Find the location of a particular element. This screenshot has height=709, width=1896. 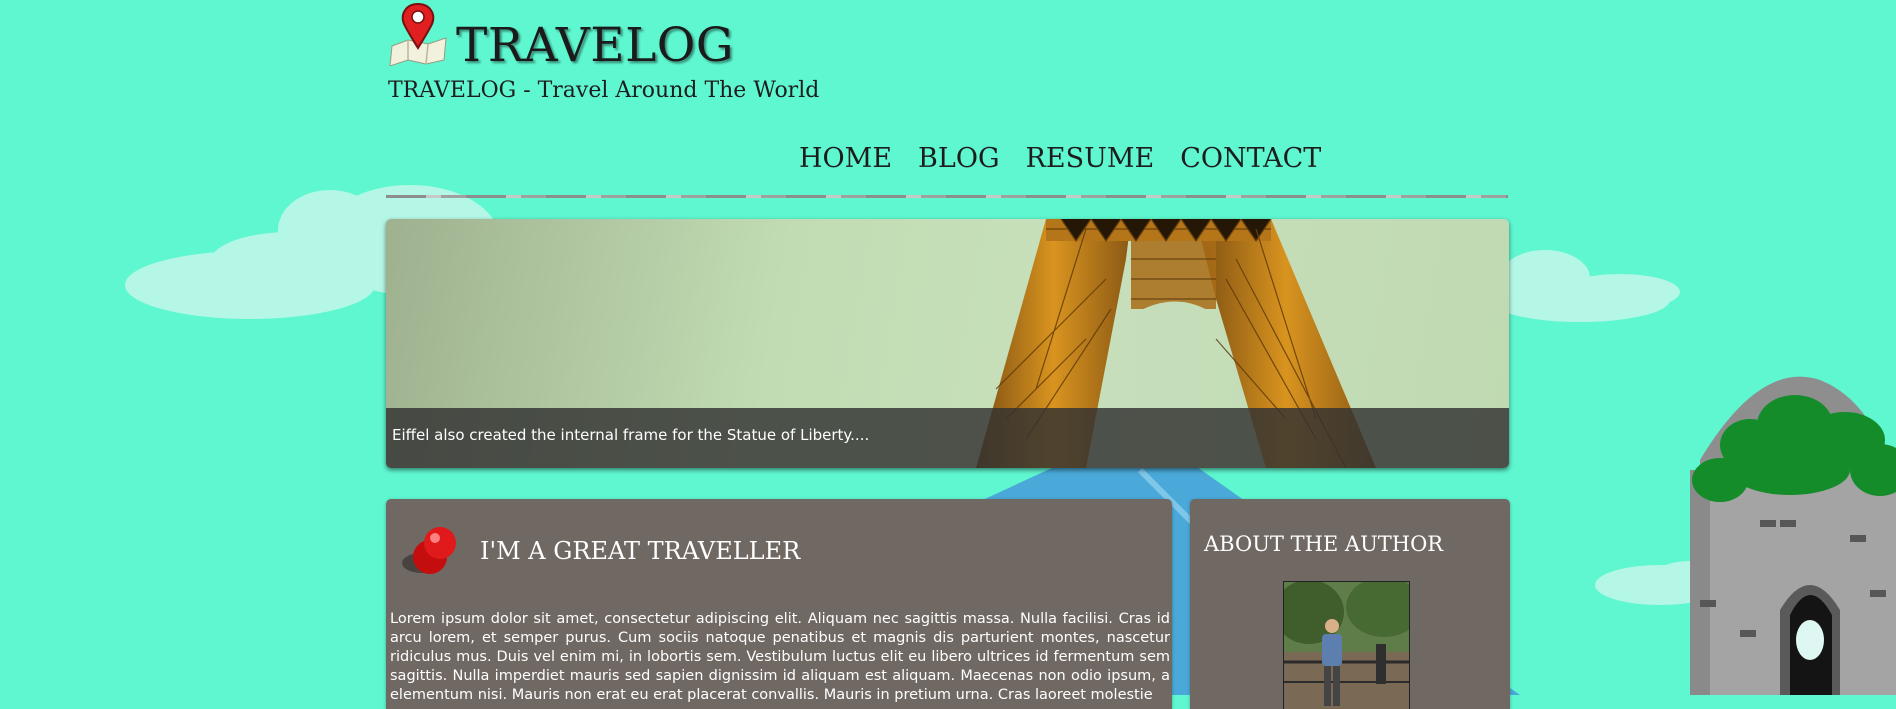

author-photo is located at coordinates (1346, 645).